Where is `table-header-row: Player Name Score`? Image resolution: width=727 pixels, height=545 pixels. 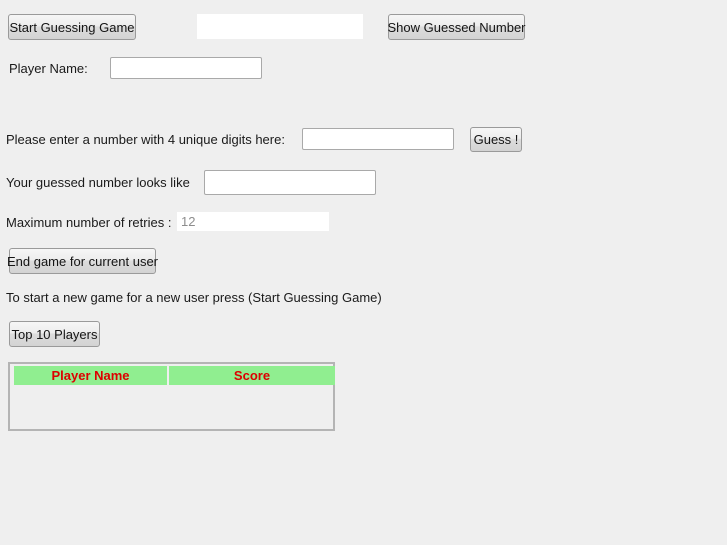
table-header-row: Player Name Score is located at coordinates (174, 375).